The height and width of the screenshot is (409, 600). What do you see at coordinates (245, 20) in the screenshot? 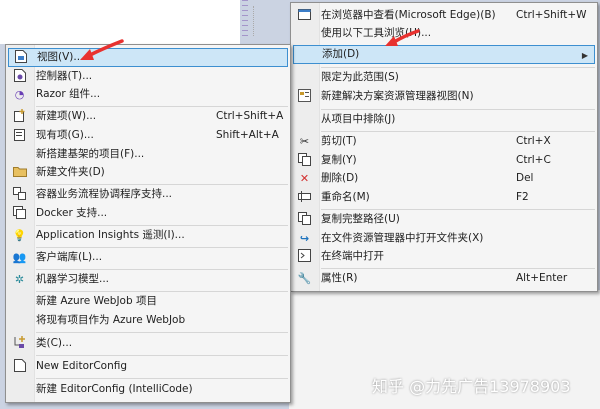
I see `code-lines` at bounding box center [245, 20].